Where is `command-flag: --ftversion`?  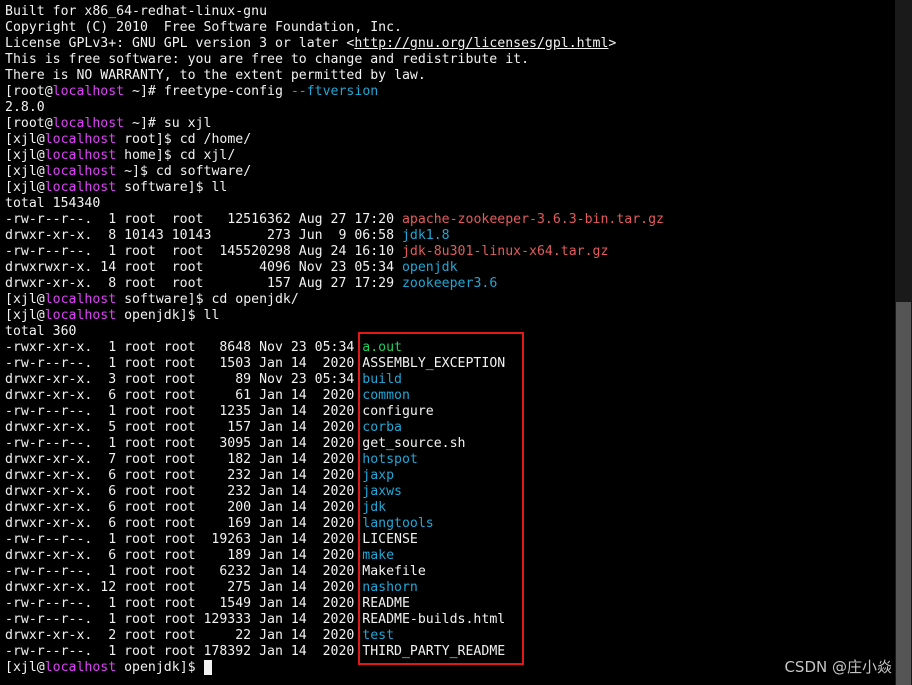
command-flag: --ftversion is located at coordinates (334, 91).